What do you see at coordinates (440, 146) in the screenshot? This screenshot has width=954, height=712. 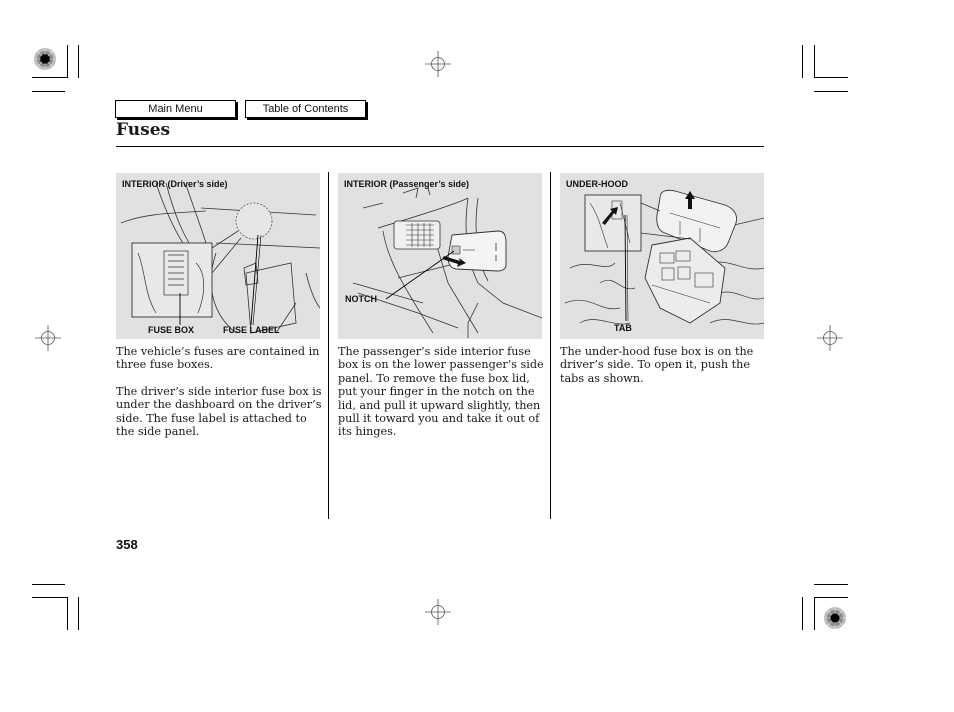 I see `title-divider` at bounding box center [440, 146].